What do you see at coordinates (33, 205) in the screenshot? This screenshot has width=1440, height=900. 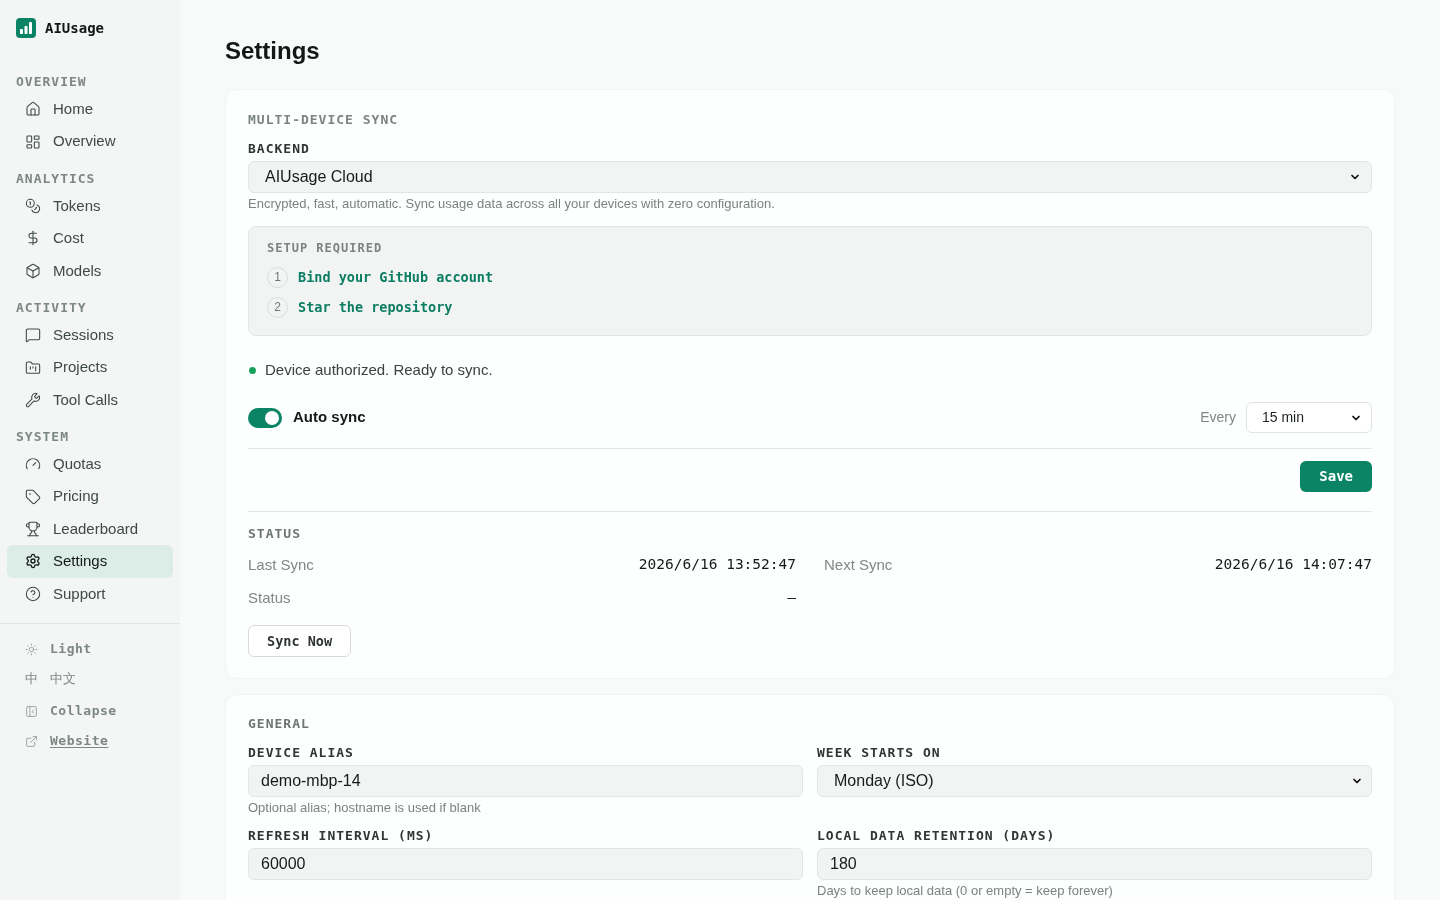 I see `coins-icon` at bounding box center [33, 205].